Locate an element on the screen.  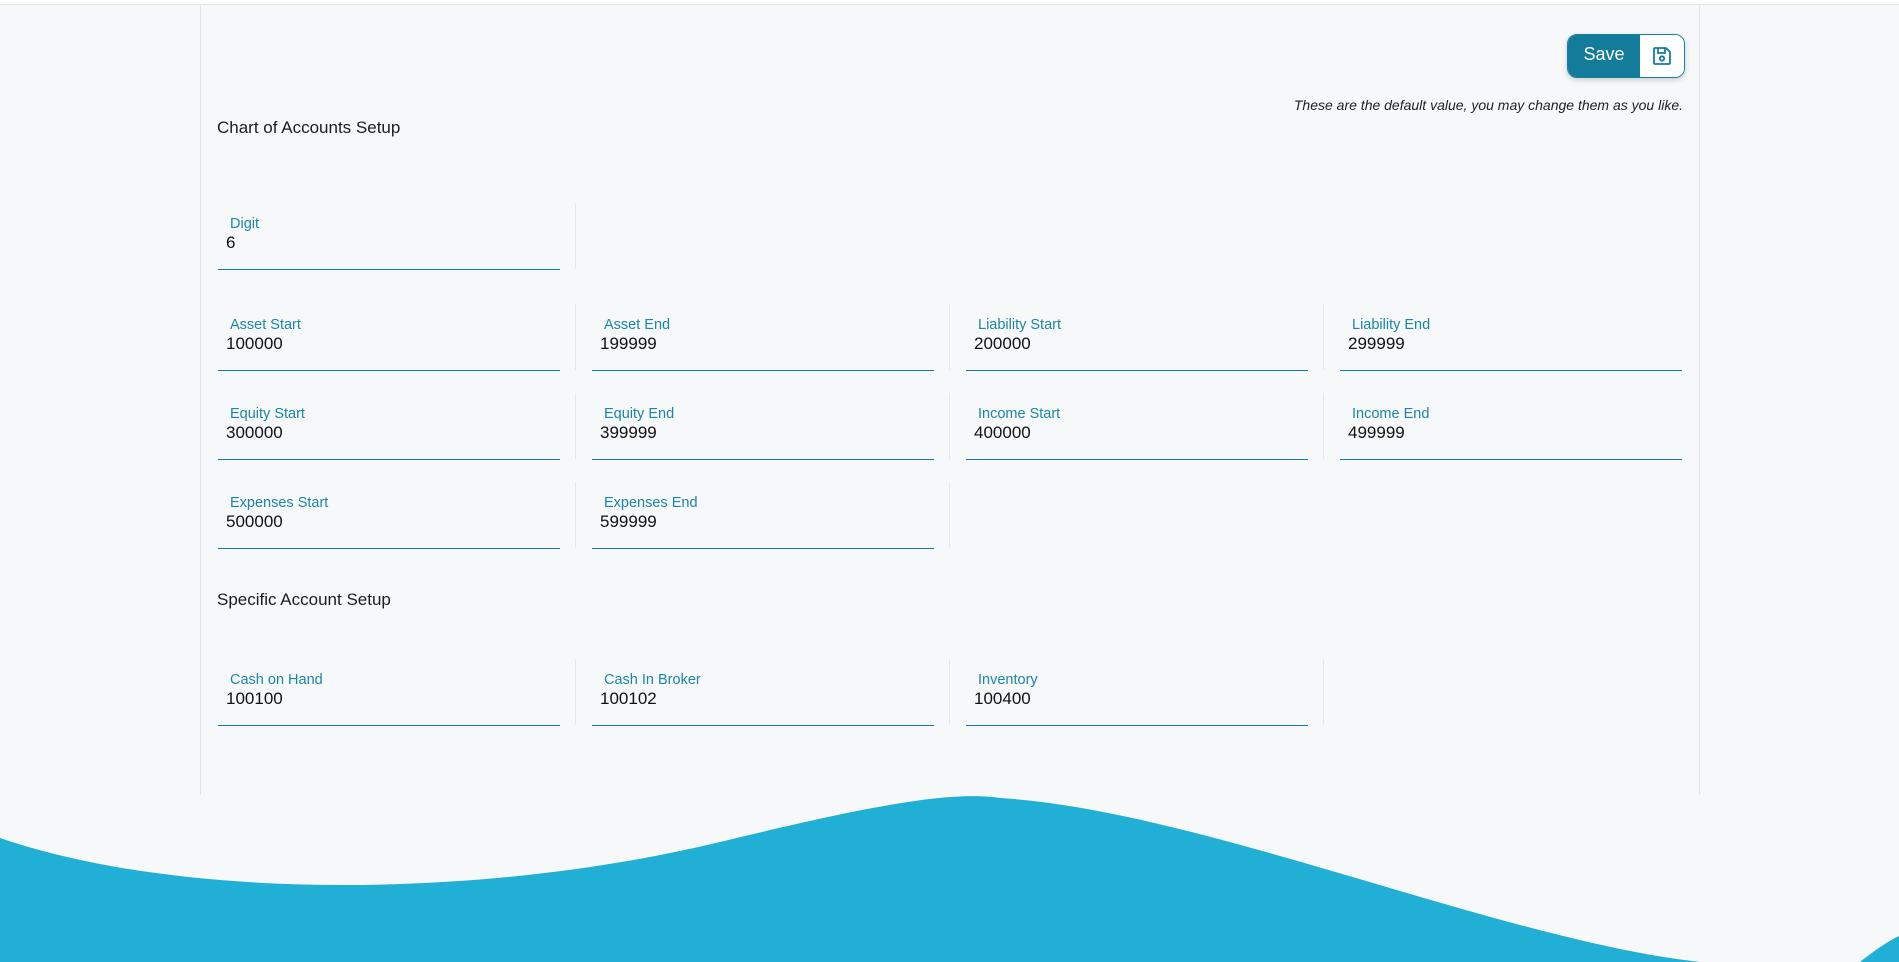
floppy-disk-icon is located at coordinates (1662, 56).